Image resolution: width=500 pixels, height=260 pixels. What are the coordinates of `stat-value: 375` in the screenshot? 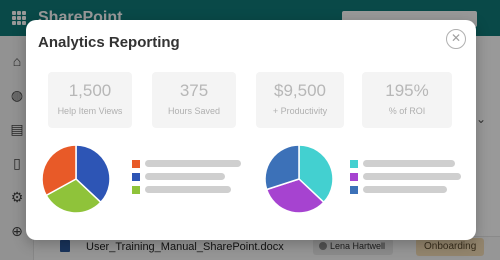 It's located at (194, 90).